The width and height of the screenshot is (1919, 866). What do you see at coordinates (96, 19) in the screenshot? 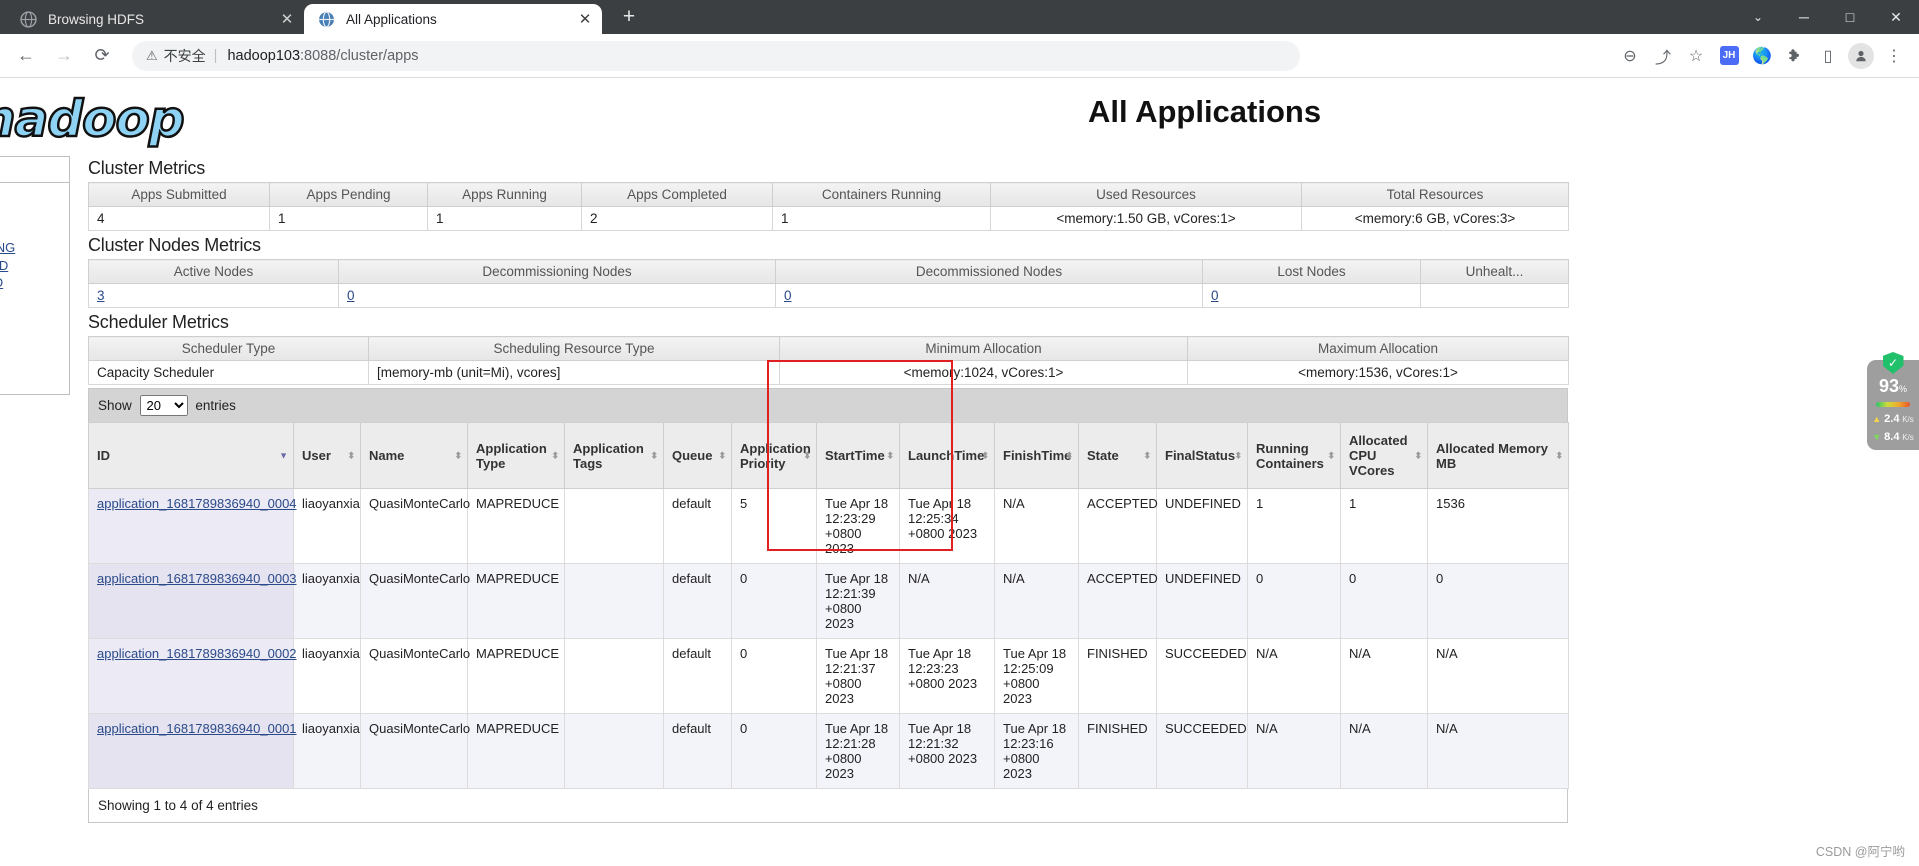
I see `tab-title: Browsing HDFS` at bounding box center [96, 19].